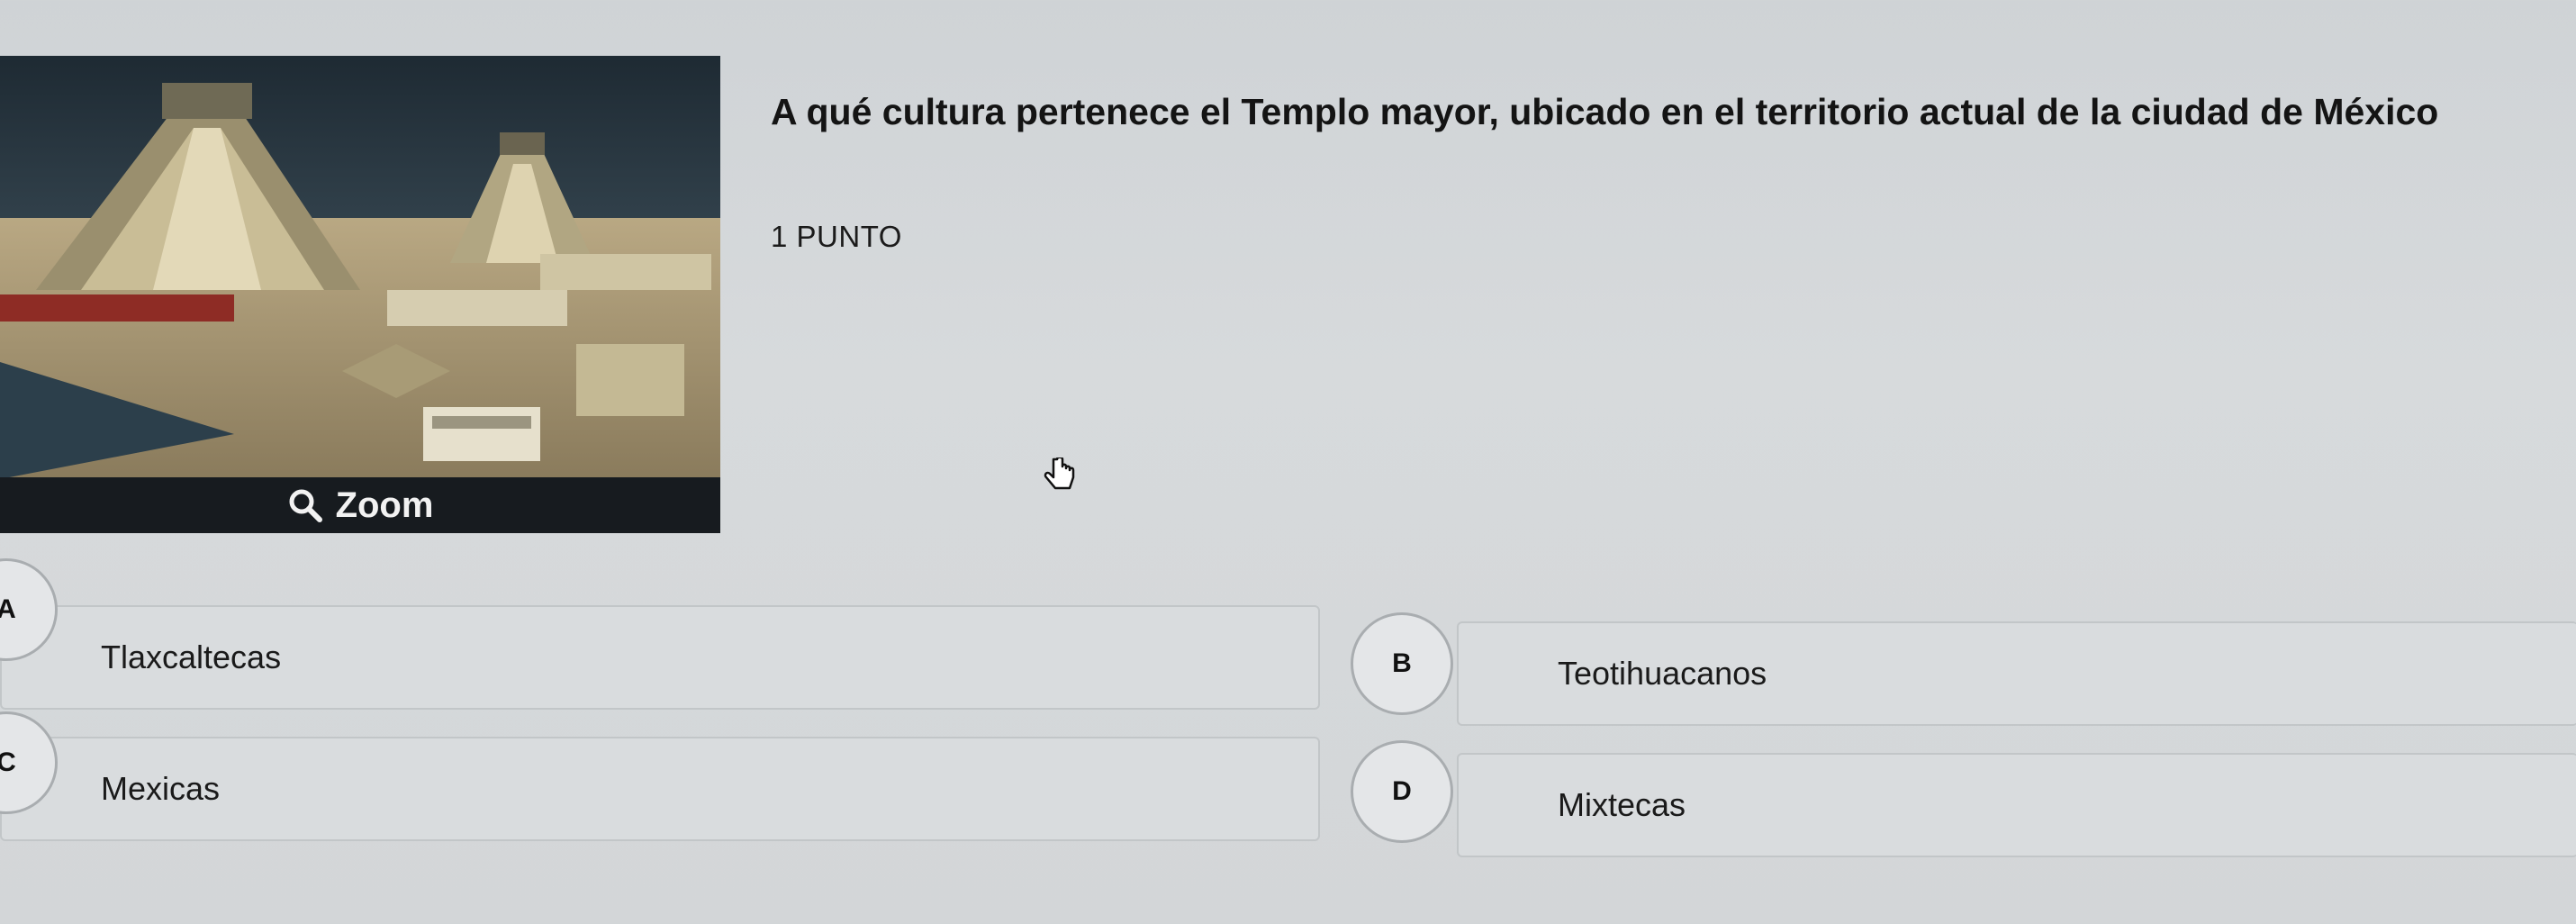 The height and width of the screenshot is (924, 2576). What do you see at coordinates (305, 505) in the screenshot?
I see `search-icon` at bounding box center [305, 505].